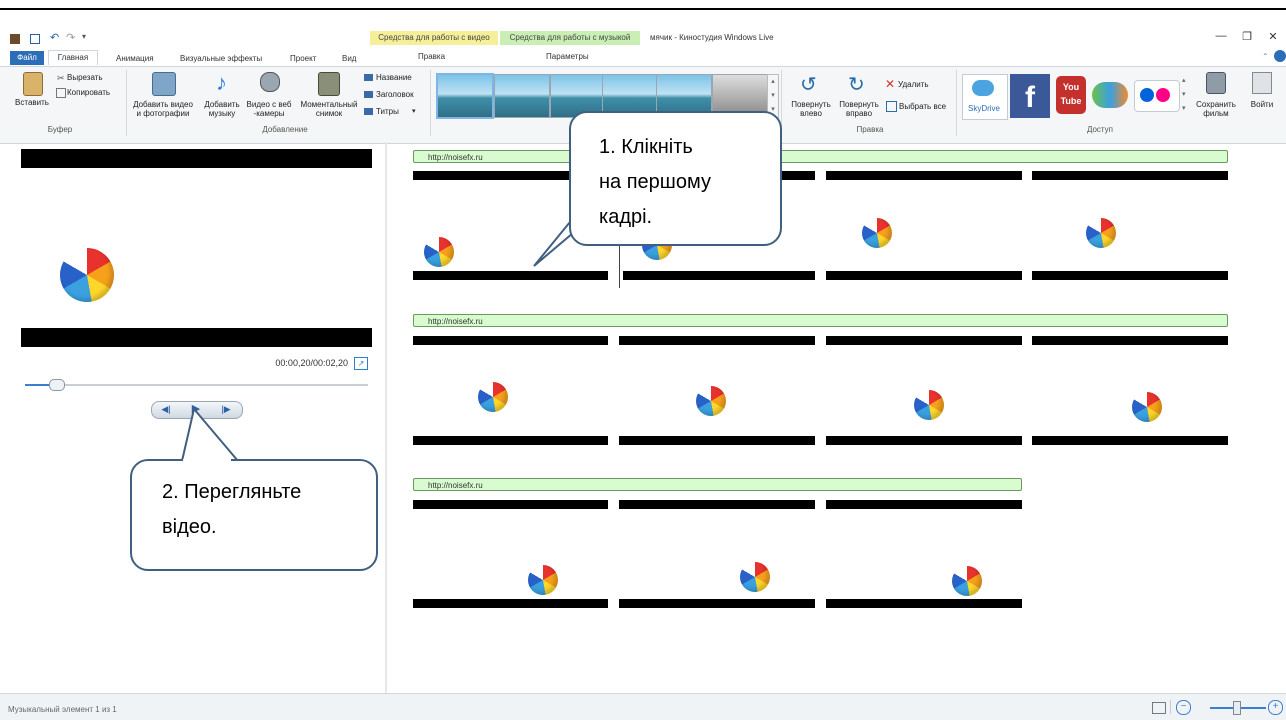  What do you see at coordinates (1237, 708) in the screenshot?
I see `zoom-thumb` at bounding box center [1237, 708].